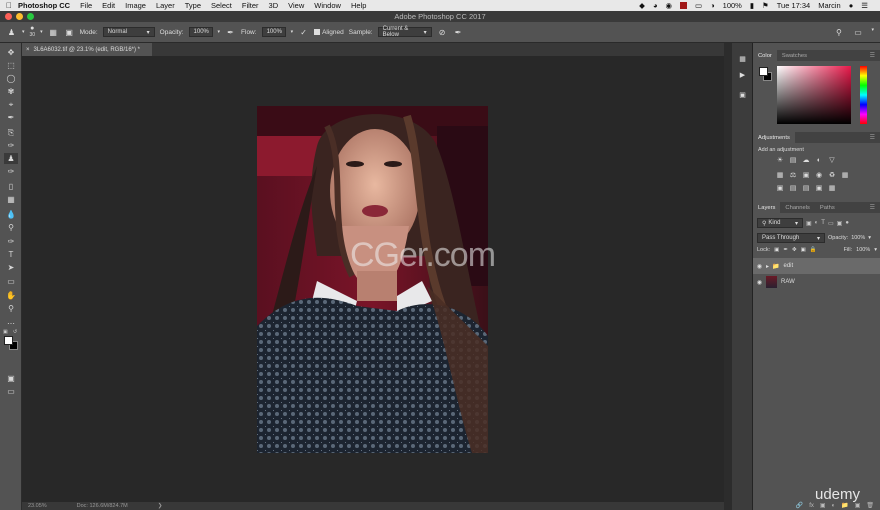 The width and height of the screenshot is (880, 510). Describe the element at coordinates (698, 5) in the screenshot. I see `display-icon: ▭` at that location.